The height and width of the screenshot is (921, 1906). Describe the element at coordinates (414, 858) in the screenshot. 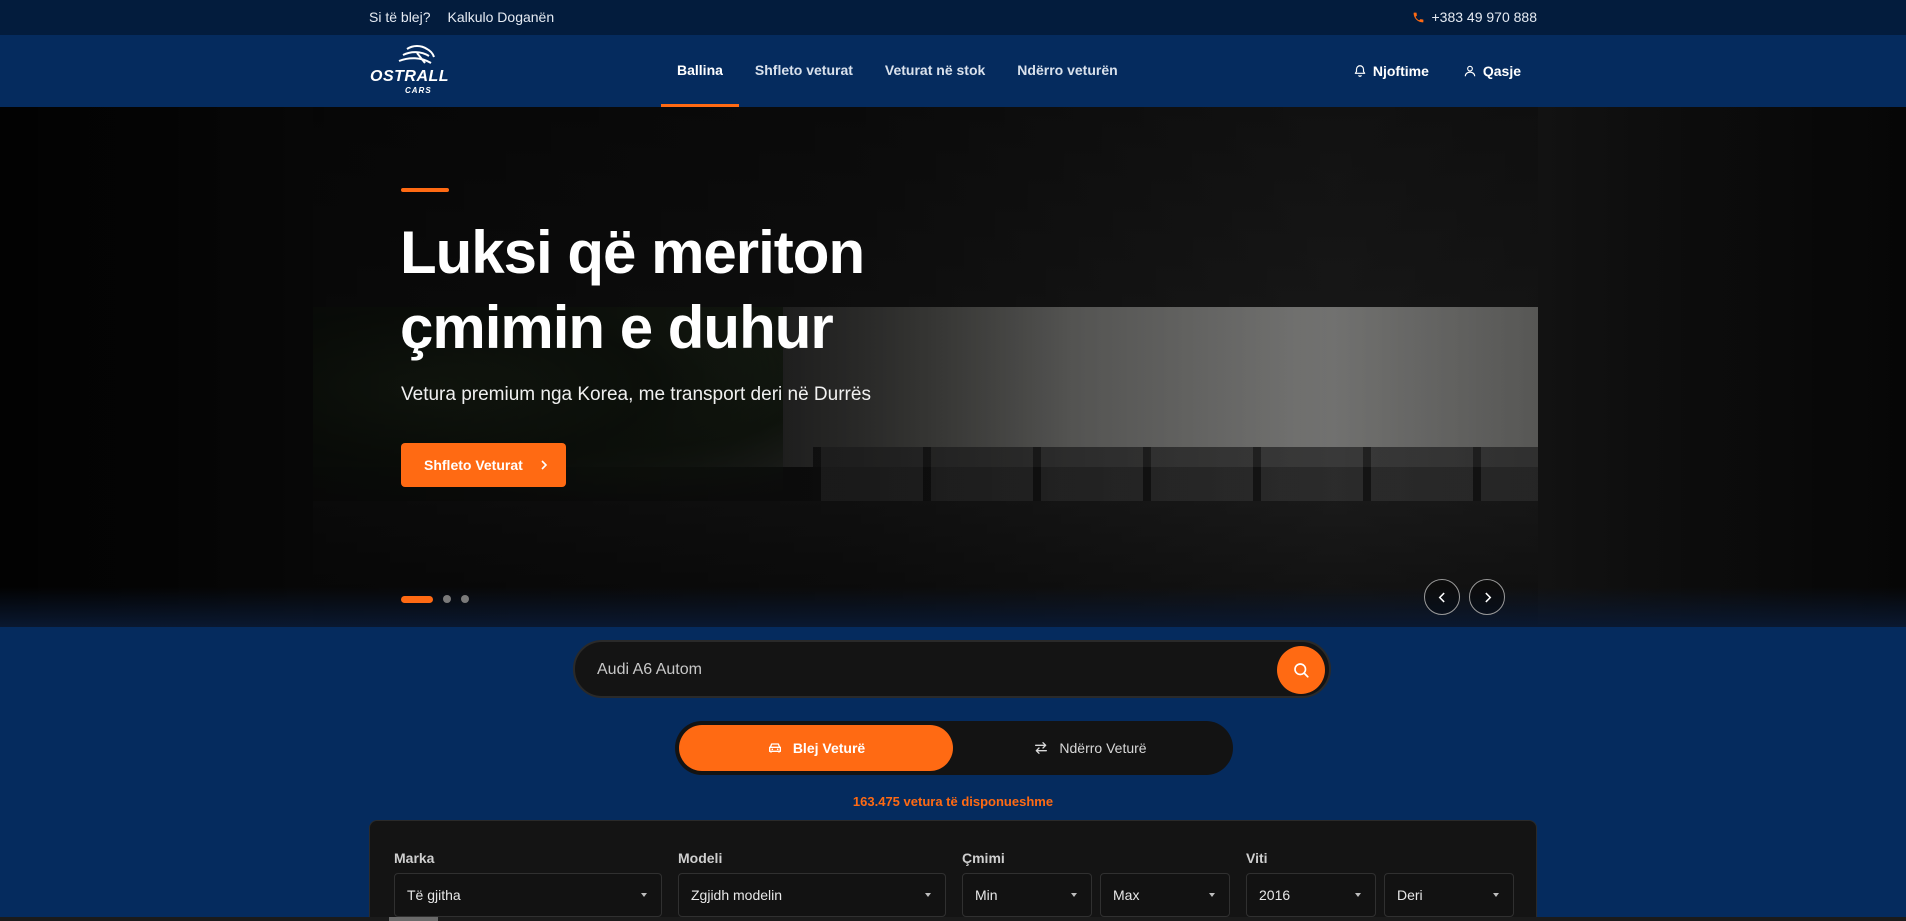

I see `brand-filter-label: Marka` at that location.